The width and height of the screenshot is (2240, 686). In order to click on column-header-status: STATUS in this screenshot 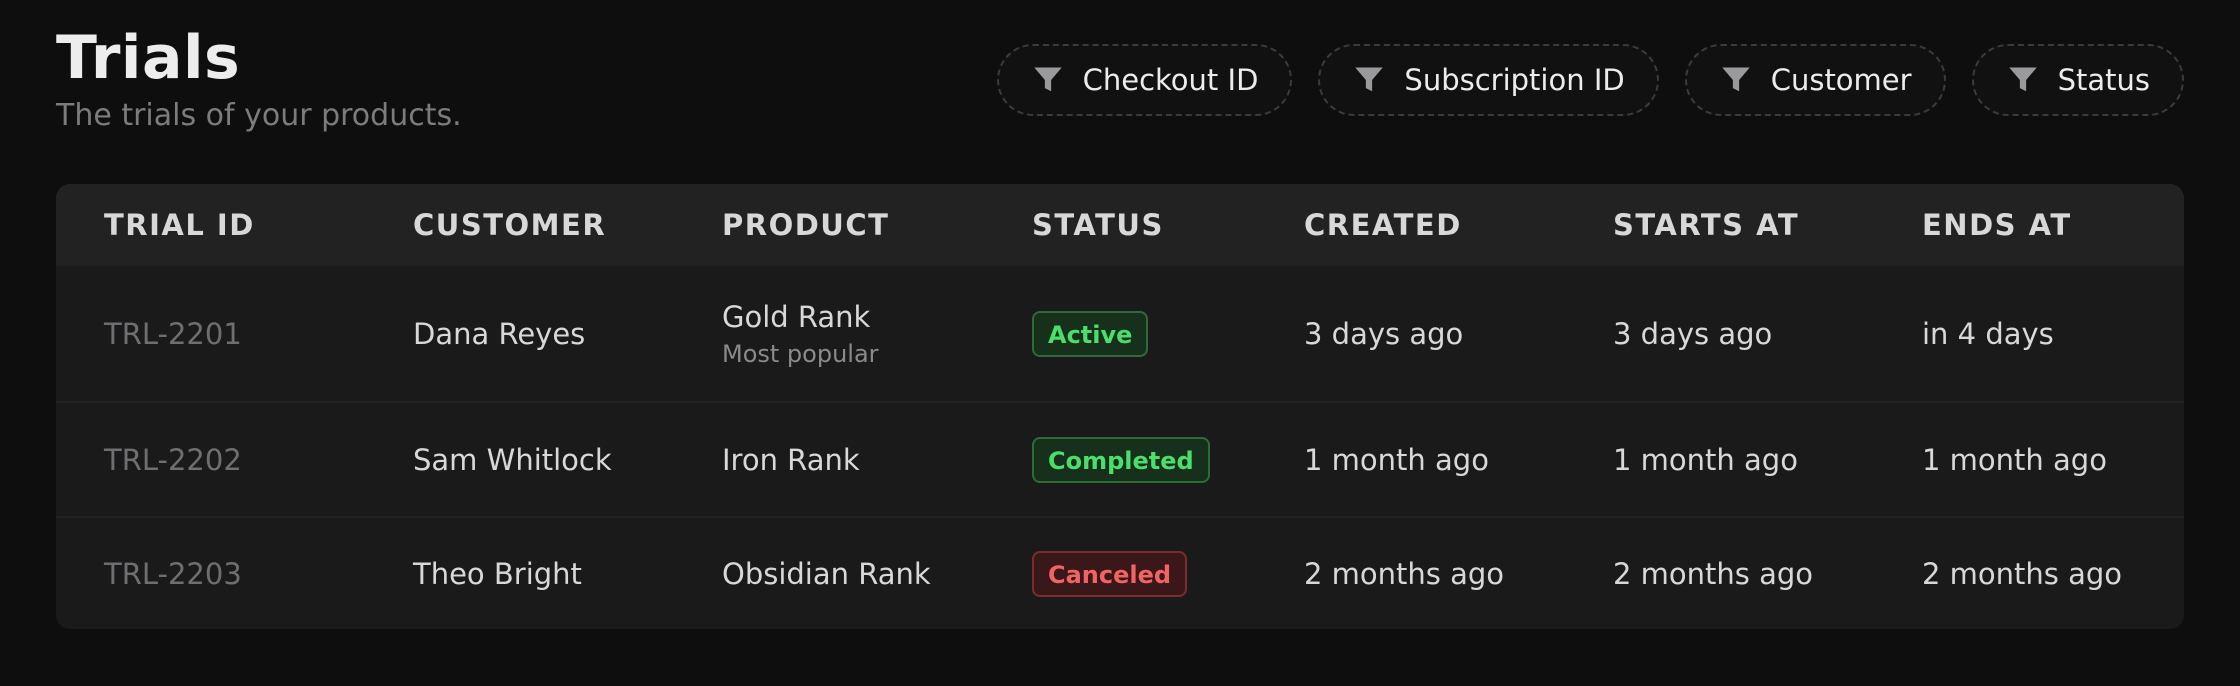, I will do `click(1098, 225)`.